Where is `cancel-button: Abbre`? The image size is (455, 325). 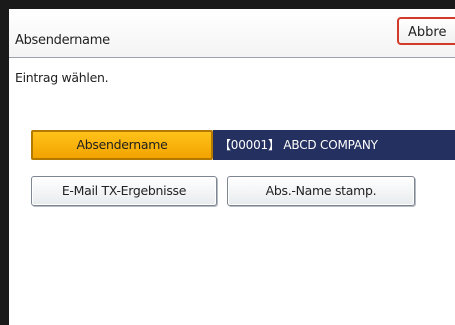 cancel-button: Abbre is located at coordinates (426, 31).